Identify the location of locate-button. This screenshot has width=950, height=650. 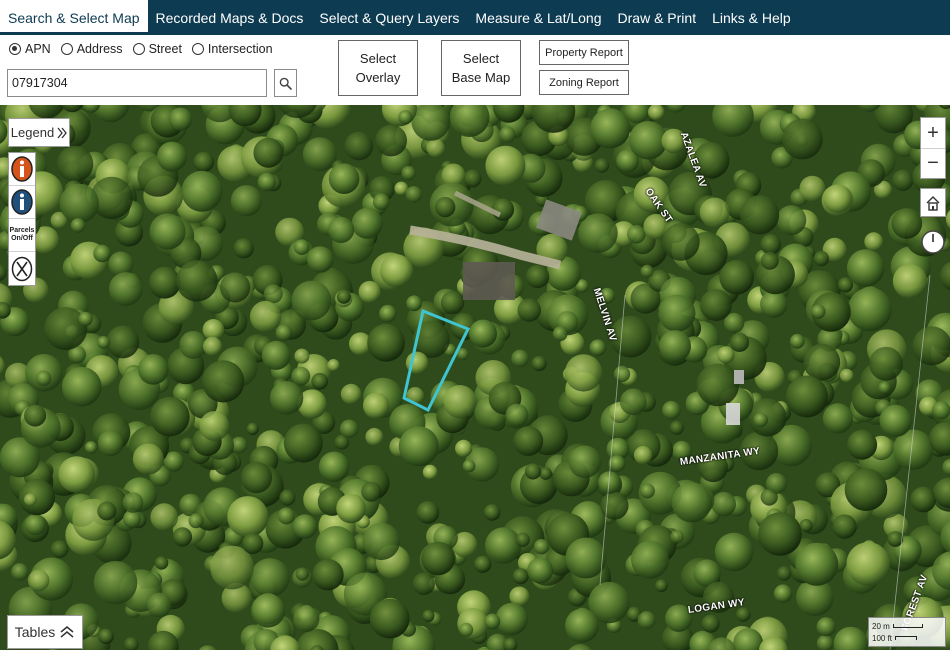
(933, 241).